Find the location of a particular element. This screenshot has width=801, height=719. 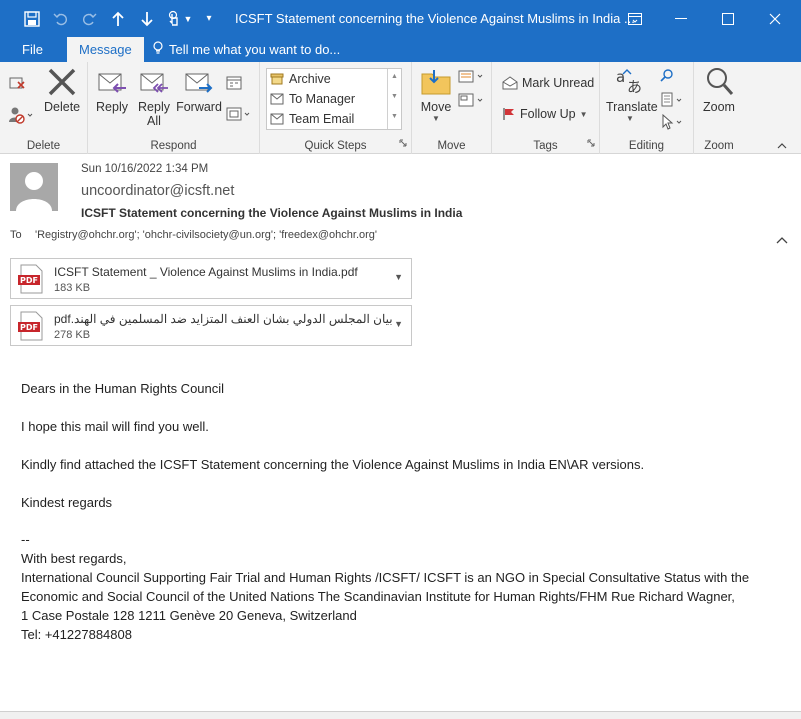

customize-toolbar-icon: ▾ is located at coordinates (209, 18).